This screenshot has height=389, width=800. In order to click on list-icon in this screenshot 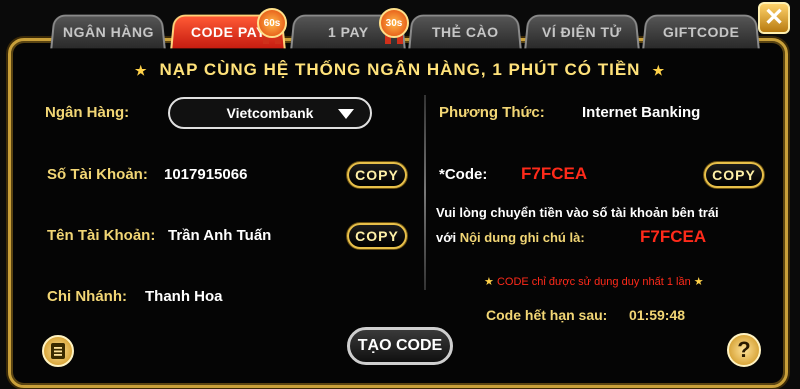, I will do `click(58, 351)`.